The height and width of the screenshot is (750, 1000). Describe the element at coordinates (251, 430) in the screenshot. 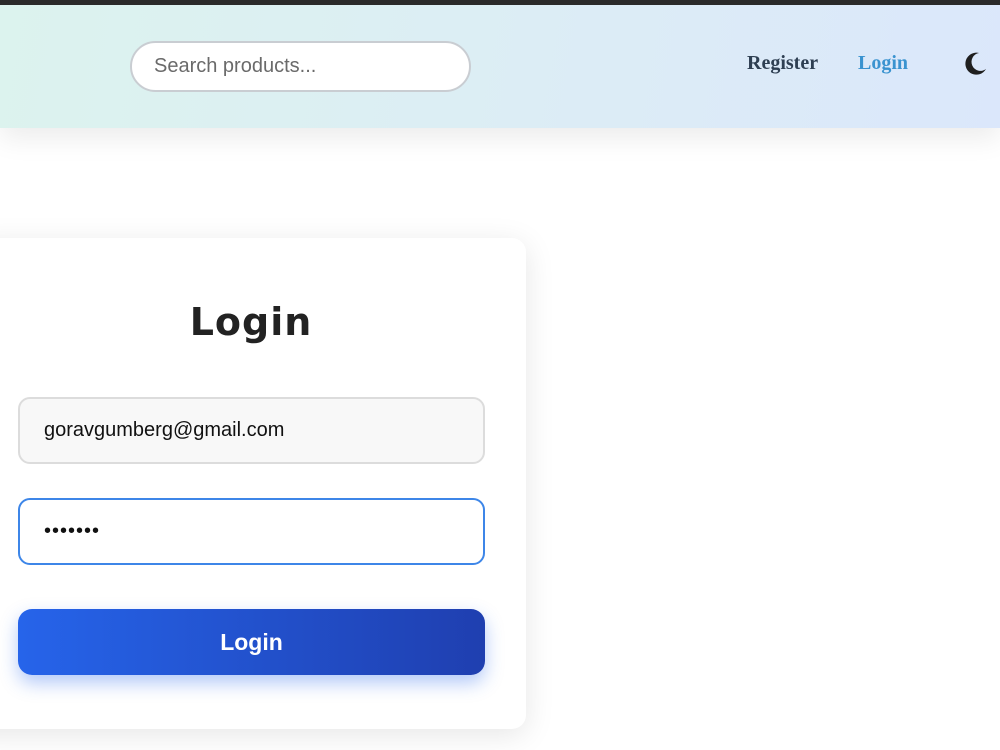

I see `email-field` at that location.